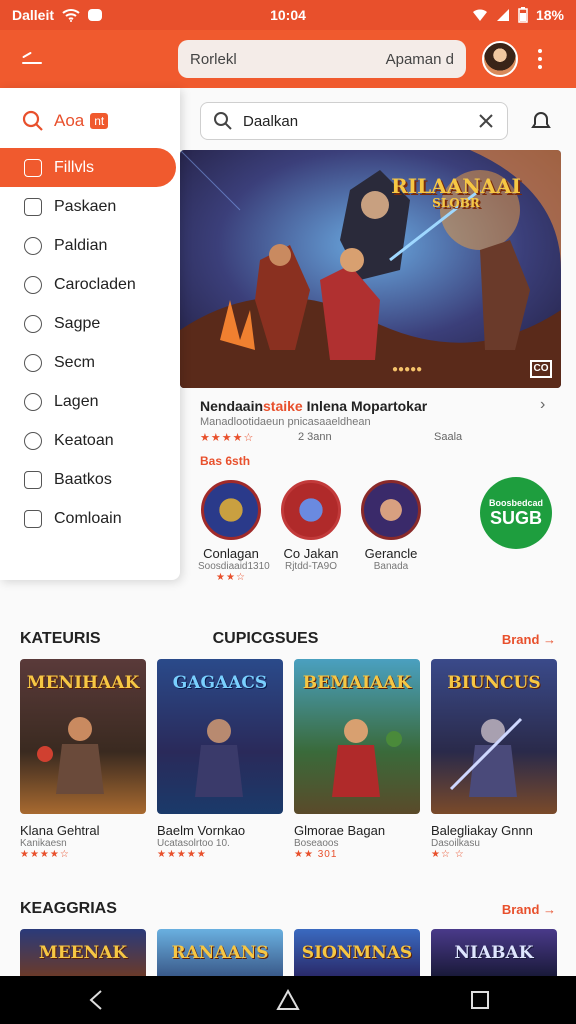 Image resolution: width=576 pixels, height=1024 pixels. What do you see at coordinates (33, 167) in the screenshot?
I see `home-icon` at bounding box center [33, 167].